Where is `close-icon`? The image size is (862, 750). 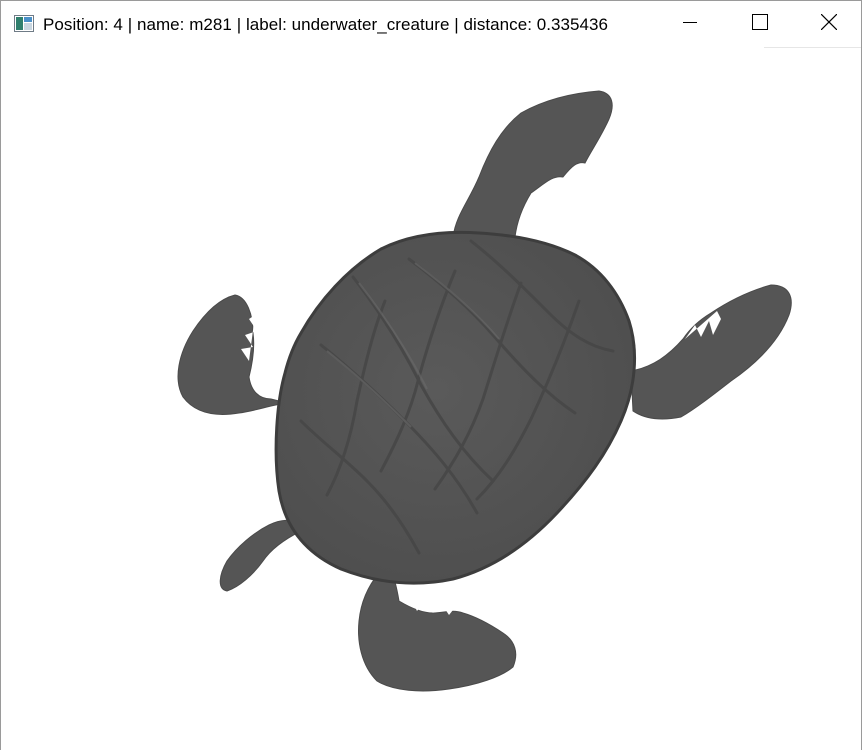
close-icon is located at coordinates (828, 24).